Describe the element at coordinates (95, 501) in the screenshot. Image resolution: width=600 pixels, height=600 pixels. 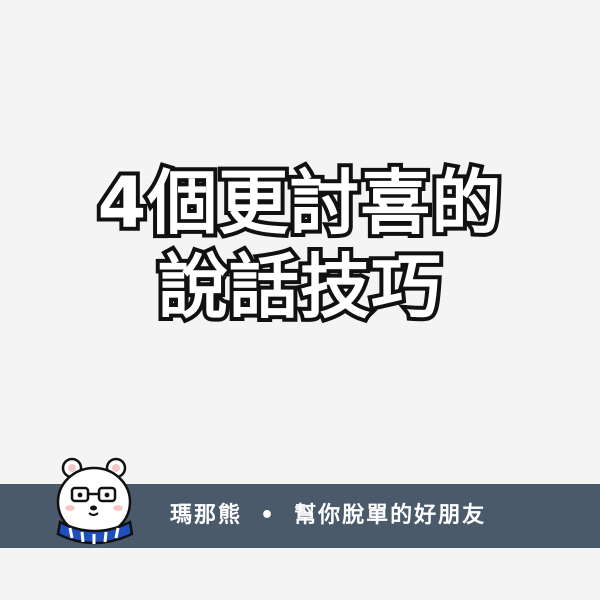
I see `polar-bear-with-glasses-and-scarf-icon` at that location.